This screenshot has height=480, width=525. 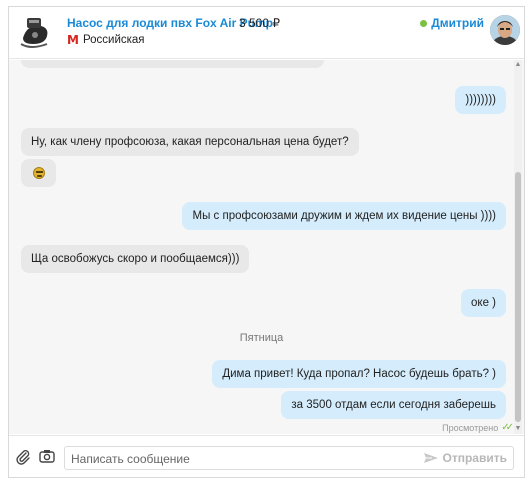 I want to click on scrollbar-thumb, so click(x=518, y=297).